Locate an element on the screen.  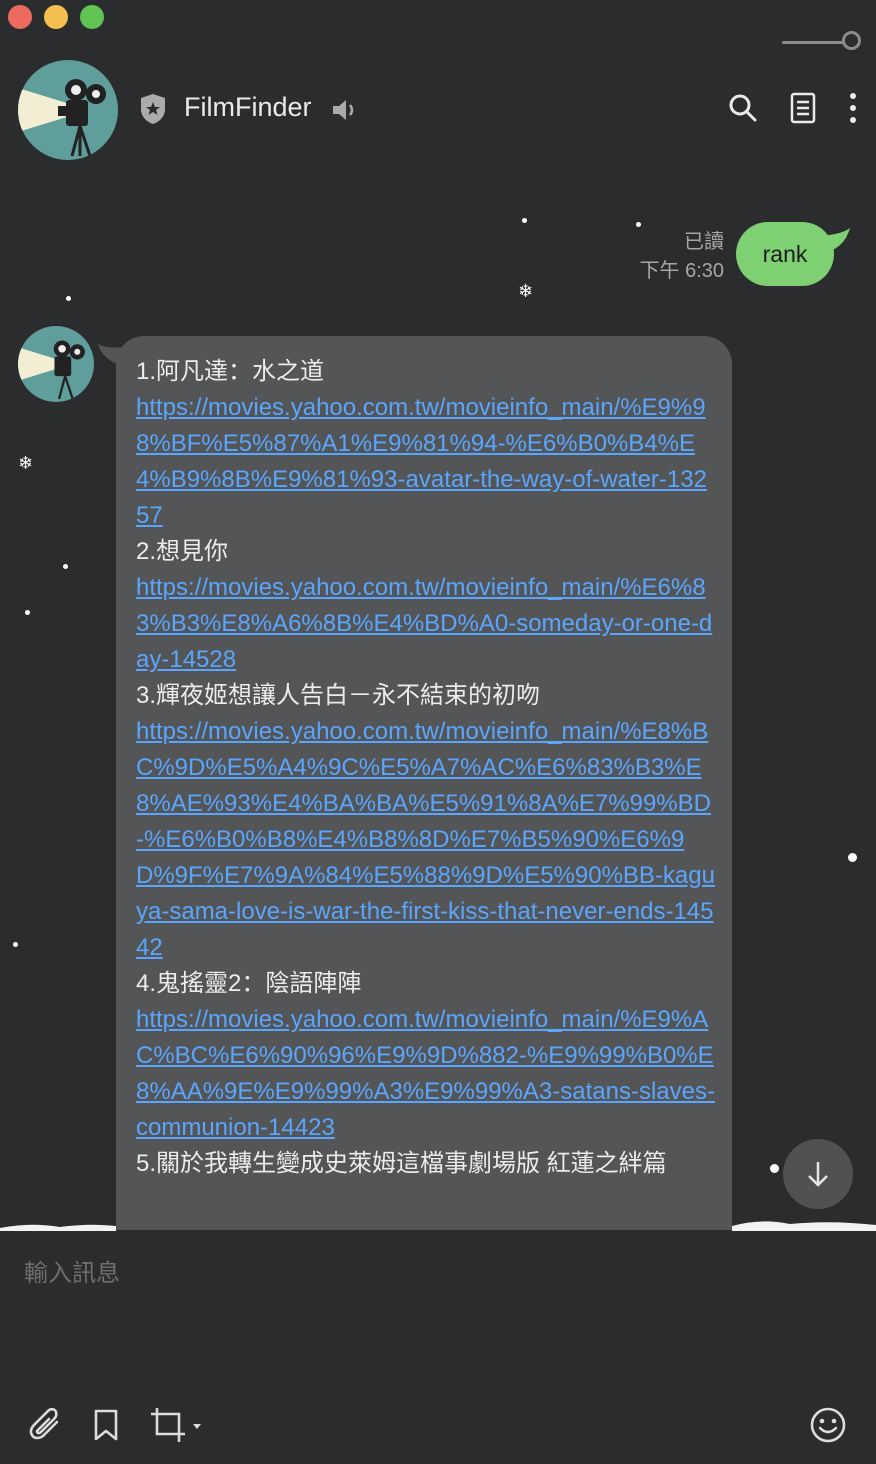
sent-message-bubble: rank is located at coordinates (785, 254).